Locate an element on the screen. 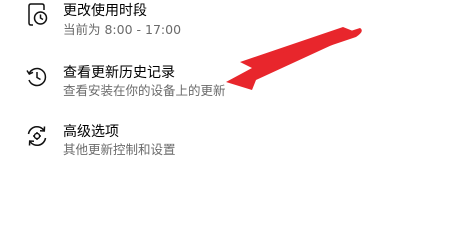 Image resolution: width=451 pixels, height=240 pixels. active-hours-value: 当前为 8:00 - 17:00 is located at coordinates (122, 29).